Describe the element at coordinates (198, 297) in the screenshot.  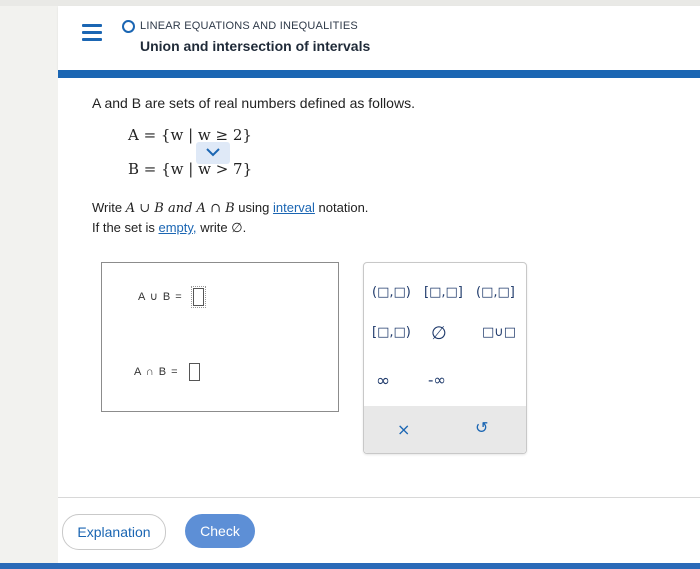
I see `union-input` at that location.